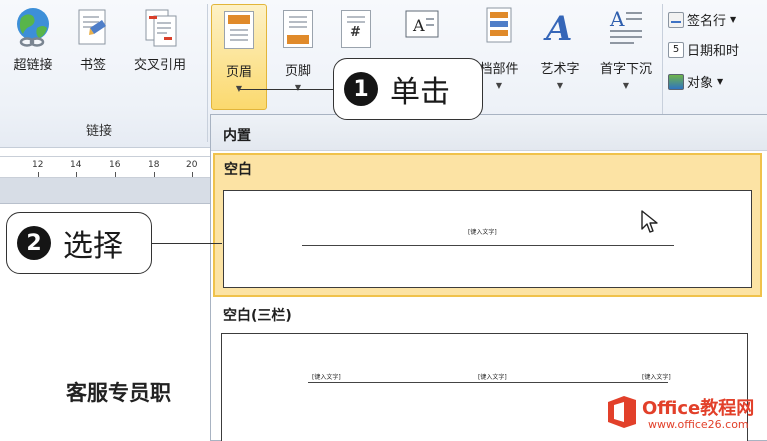 This screenshot has height=441, width=767. Describe the element at coordinates (239, 57) in the screenshot. I see `header-button: 页眉 ▼` at that location.